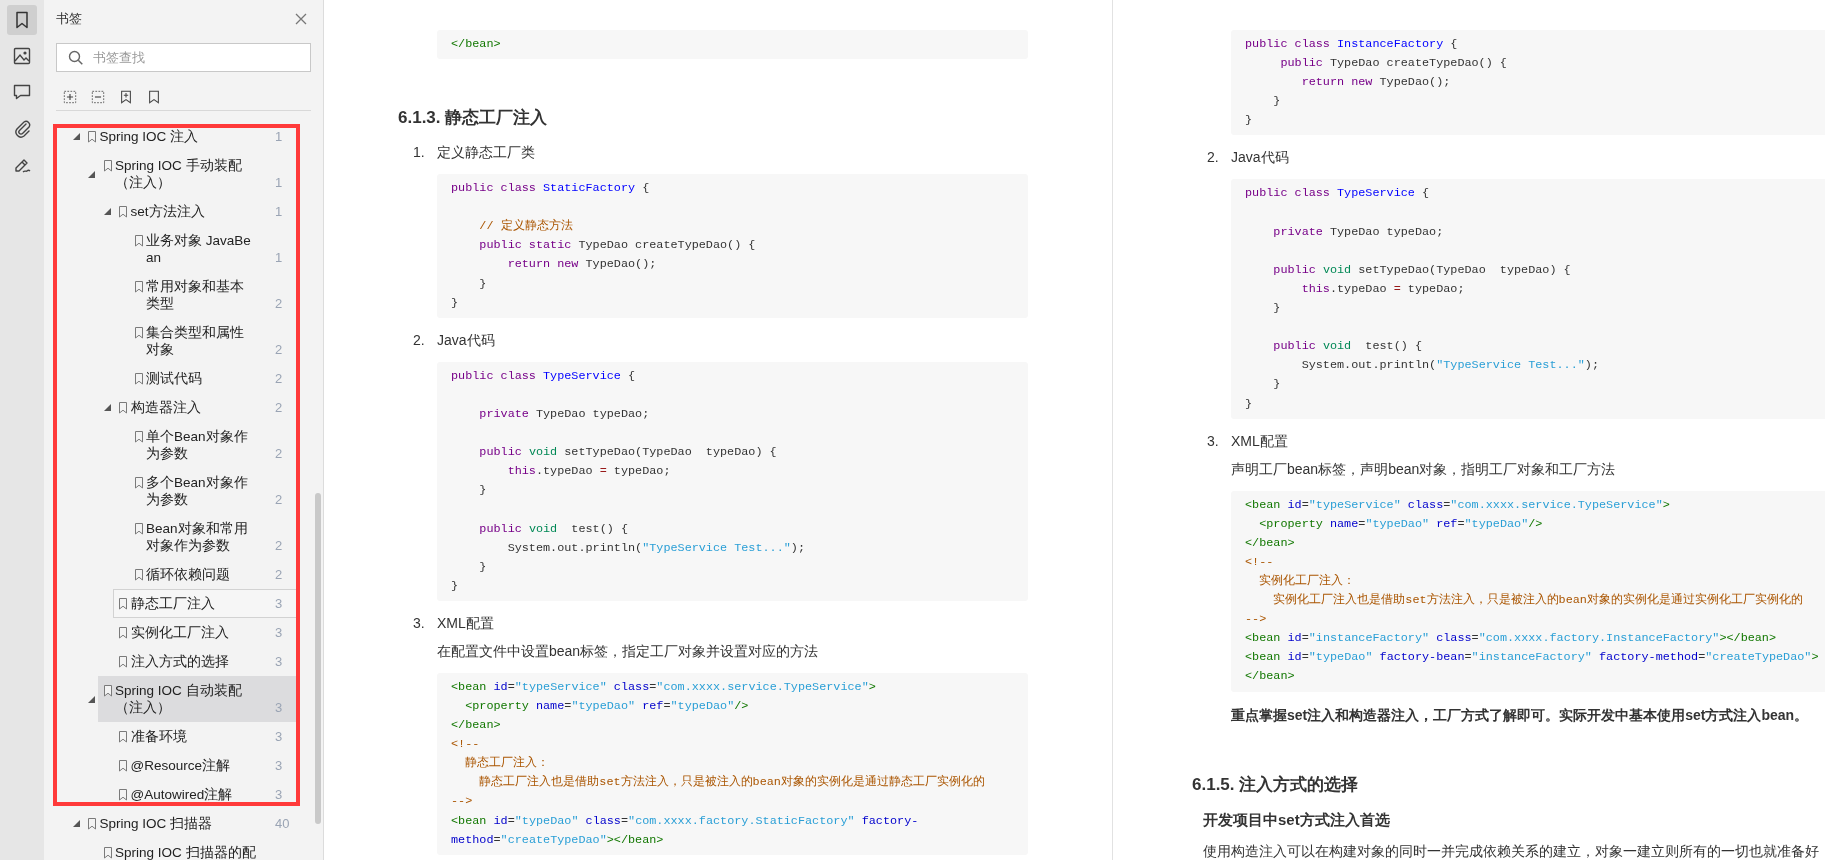 Image resolution: width=1825 pixels, height=860 pixels. Describe the element at coordinates (1520, 715) in the screenshot. I see `paragraph: 重点掌握set注入和构造器注入，工厂方式了解即可。实际开发中基本使用set方式注入bean。` at that location.